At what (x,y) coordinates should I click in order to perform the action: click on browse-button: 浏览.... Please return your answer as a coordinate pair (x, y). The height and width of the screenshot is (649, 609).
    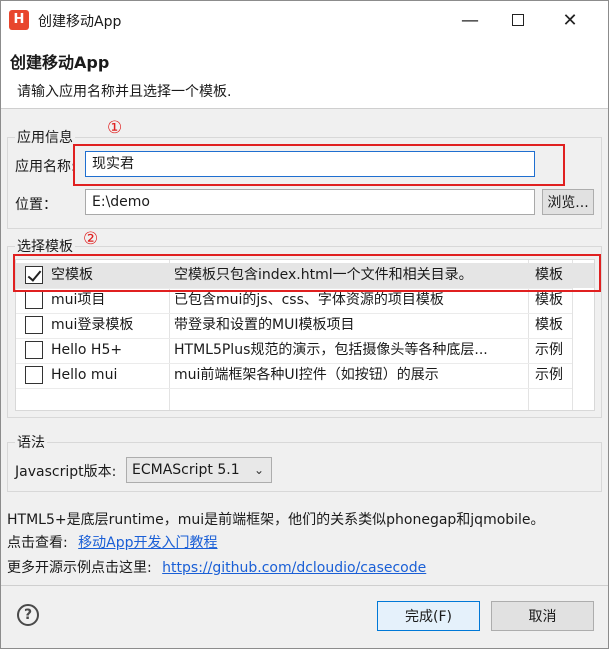
    Looking at the image, I should click on (568, 202).